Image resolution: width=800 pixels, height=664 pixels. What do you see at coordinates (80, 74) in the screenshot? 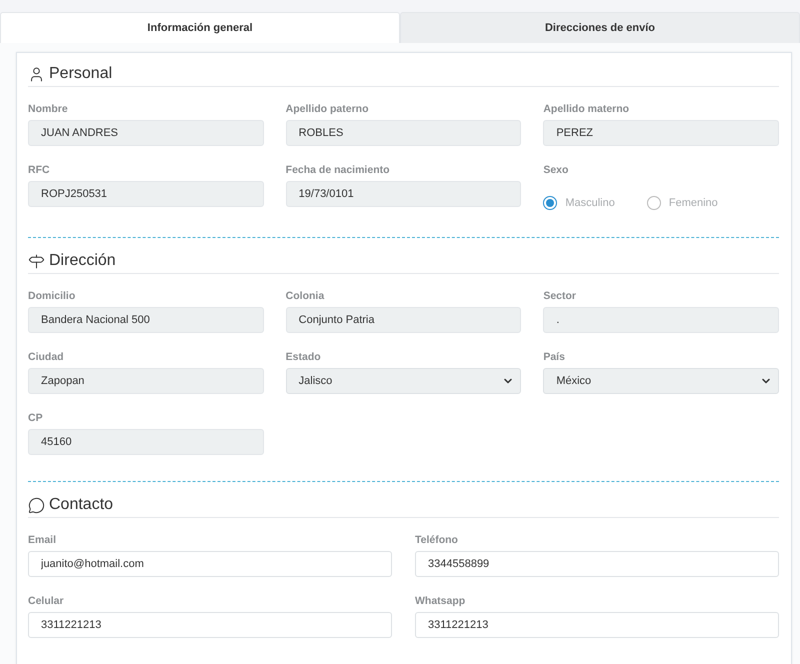
I see `section-title: Personal` at bounding box center [80, 74].